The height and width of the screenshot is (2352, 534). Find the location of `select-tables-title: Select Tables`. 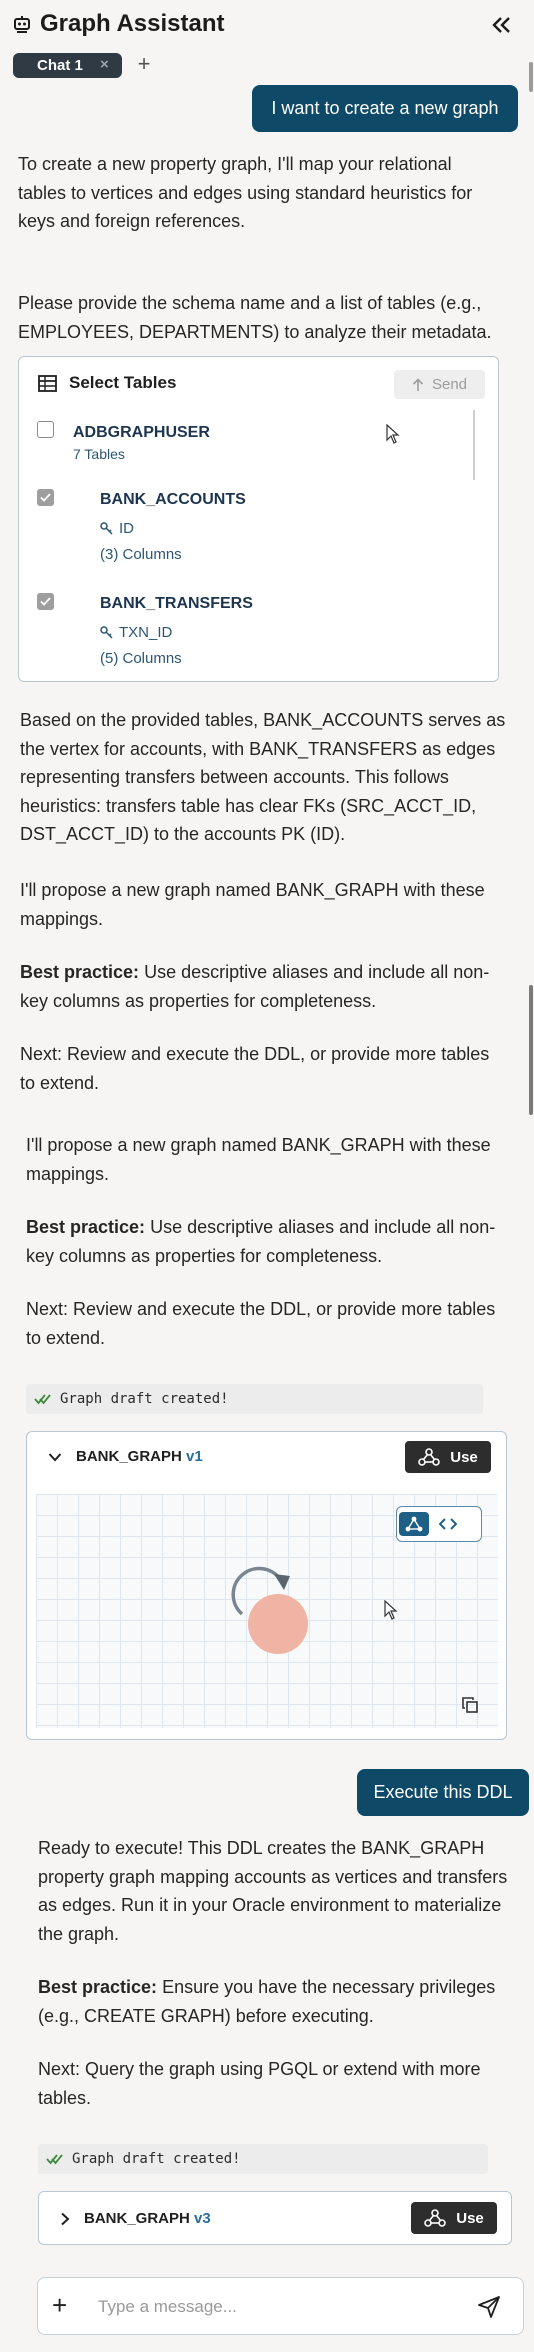

select-tables-title: Select Tables is located at coordinates (123, 382).